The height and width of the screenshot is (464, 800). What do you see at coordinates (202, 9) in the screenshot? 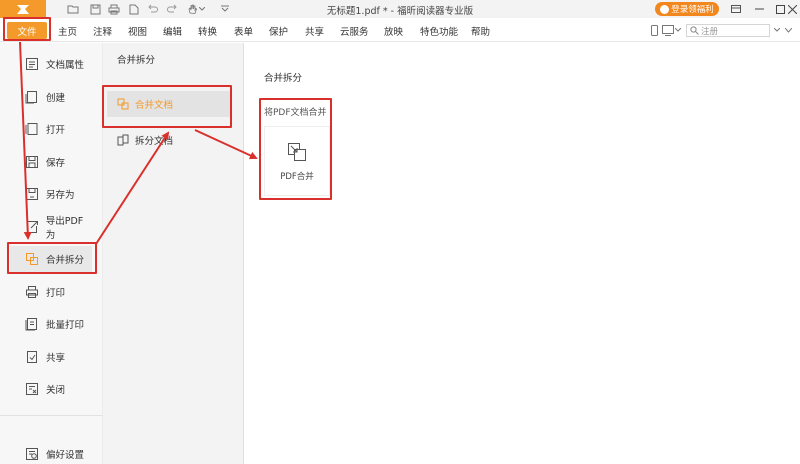
I see `chevron-down-icon` at bounding box center [202, 9].